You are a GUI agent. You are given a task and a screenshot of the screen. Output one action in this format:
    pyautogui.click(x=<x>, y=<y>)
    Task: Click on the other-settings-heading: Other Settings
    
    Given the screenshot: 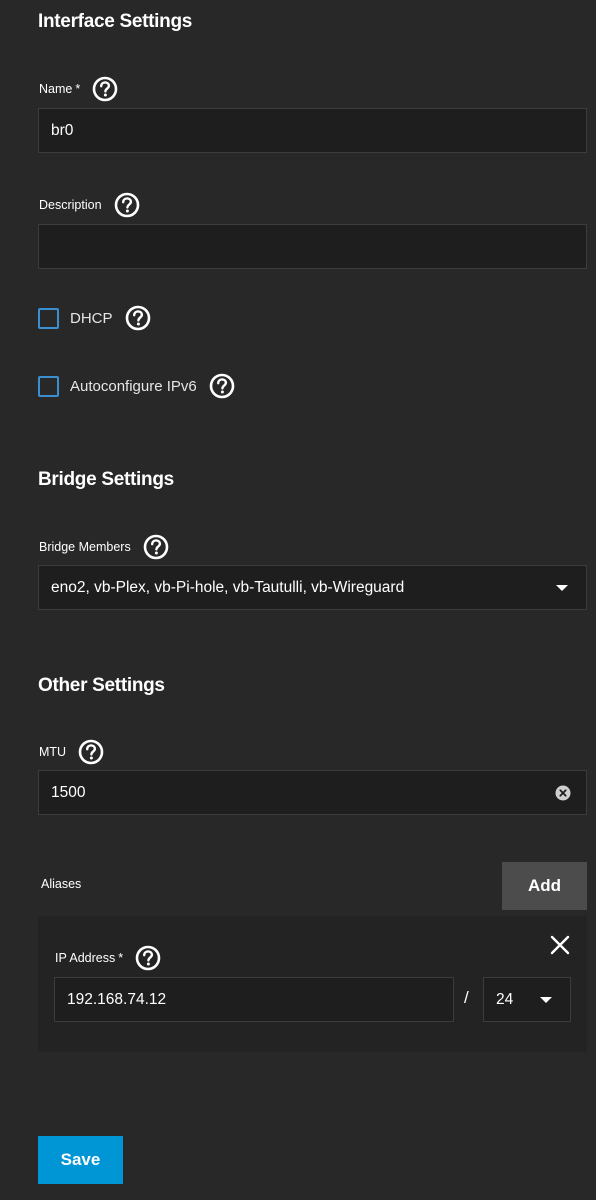 What is the action you would take?
    pyautogui.click(x=101, y=685)
    